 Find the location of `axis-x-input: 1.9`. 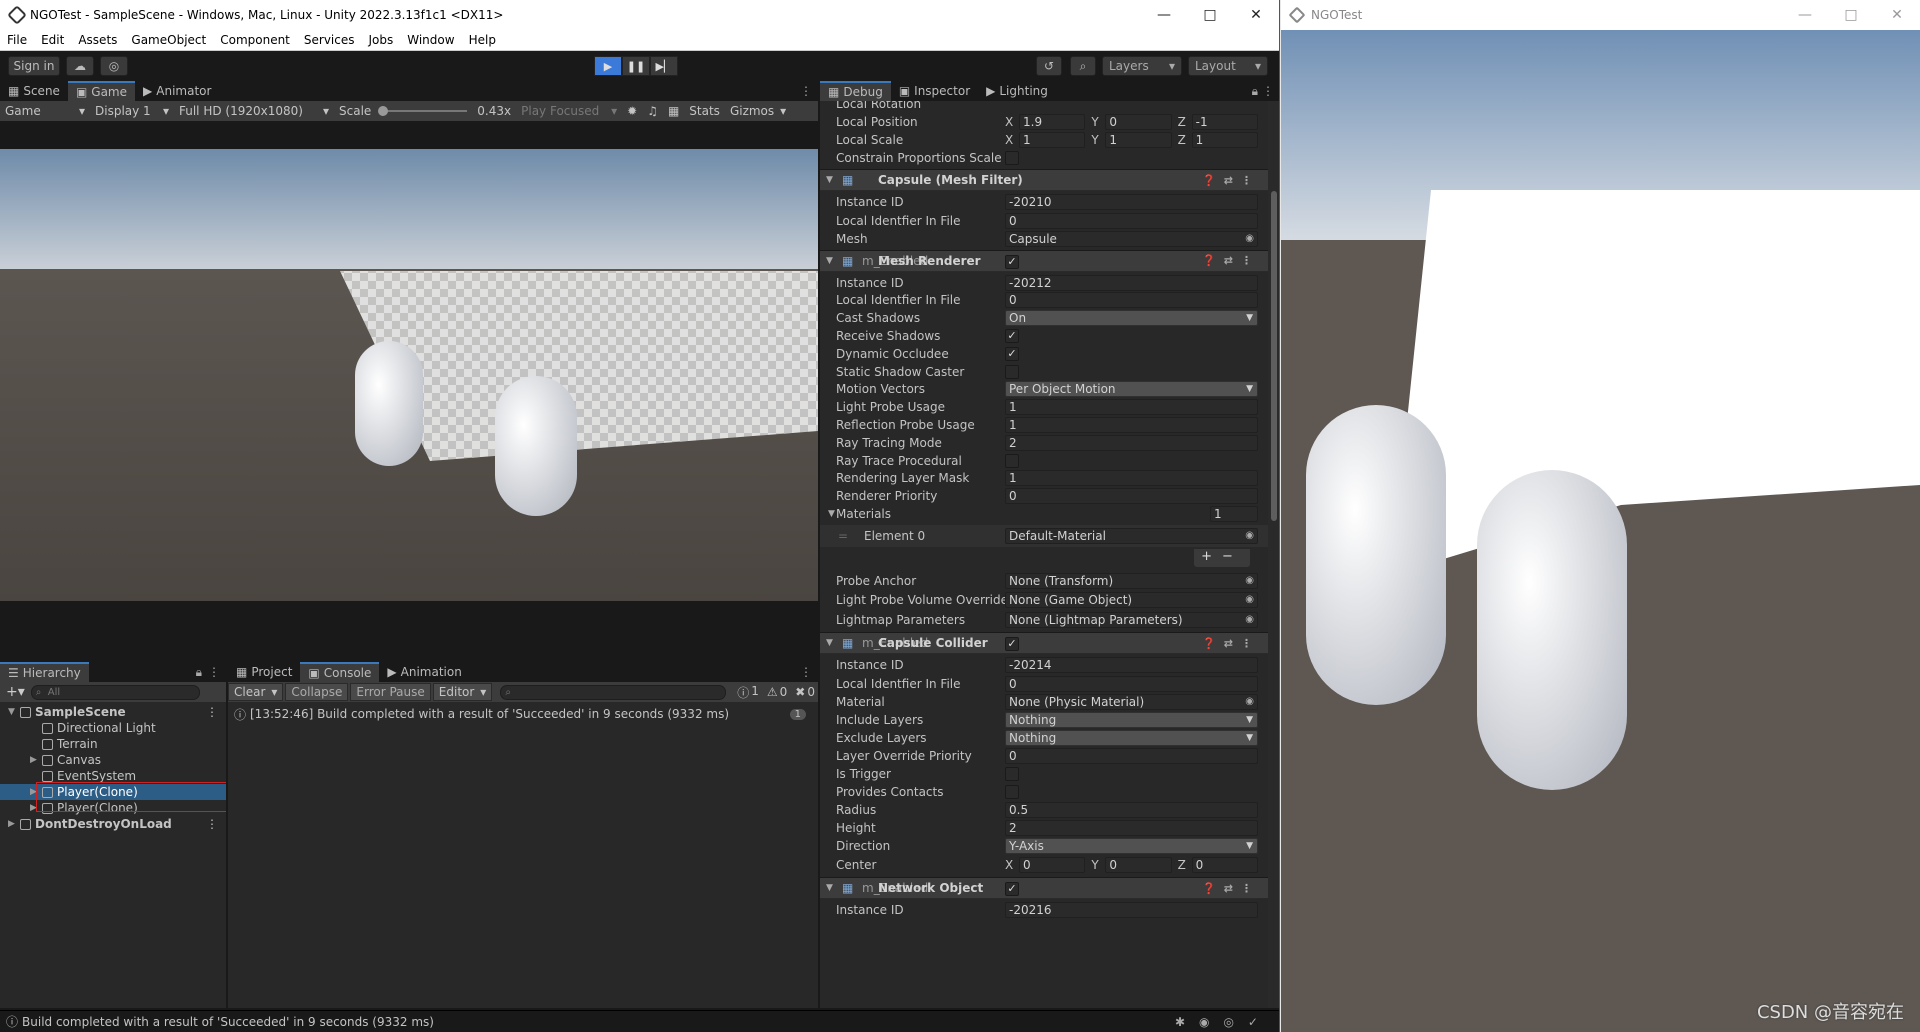

axis-x-input: 1.9 is located at coordinates (1052, 122).